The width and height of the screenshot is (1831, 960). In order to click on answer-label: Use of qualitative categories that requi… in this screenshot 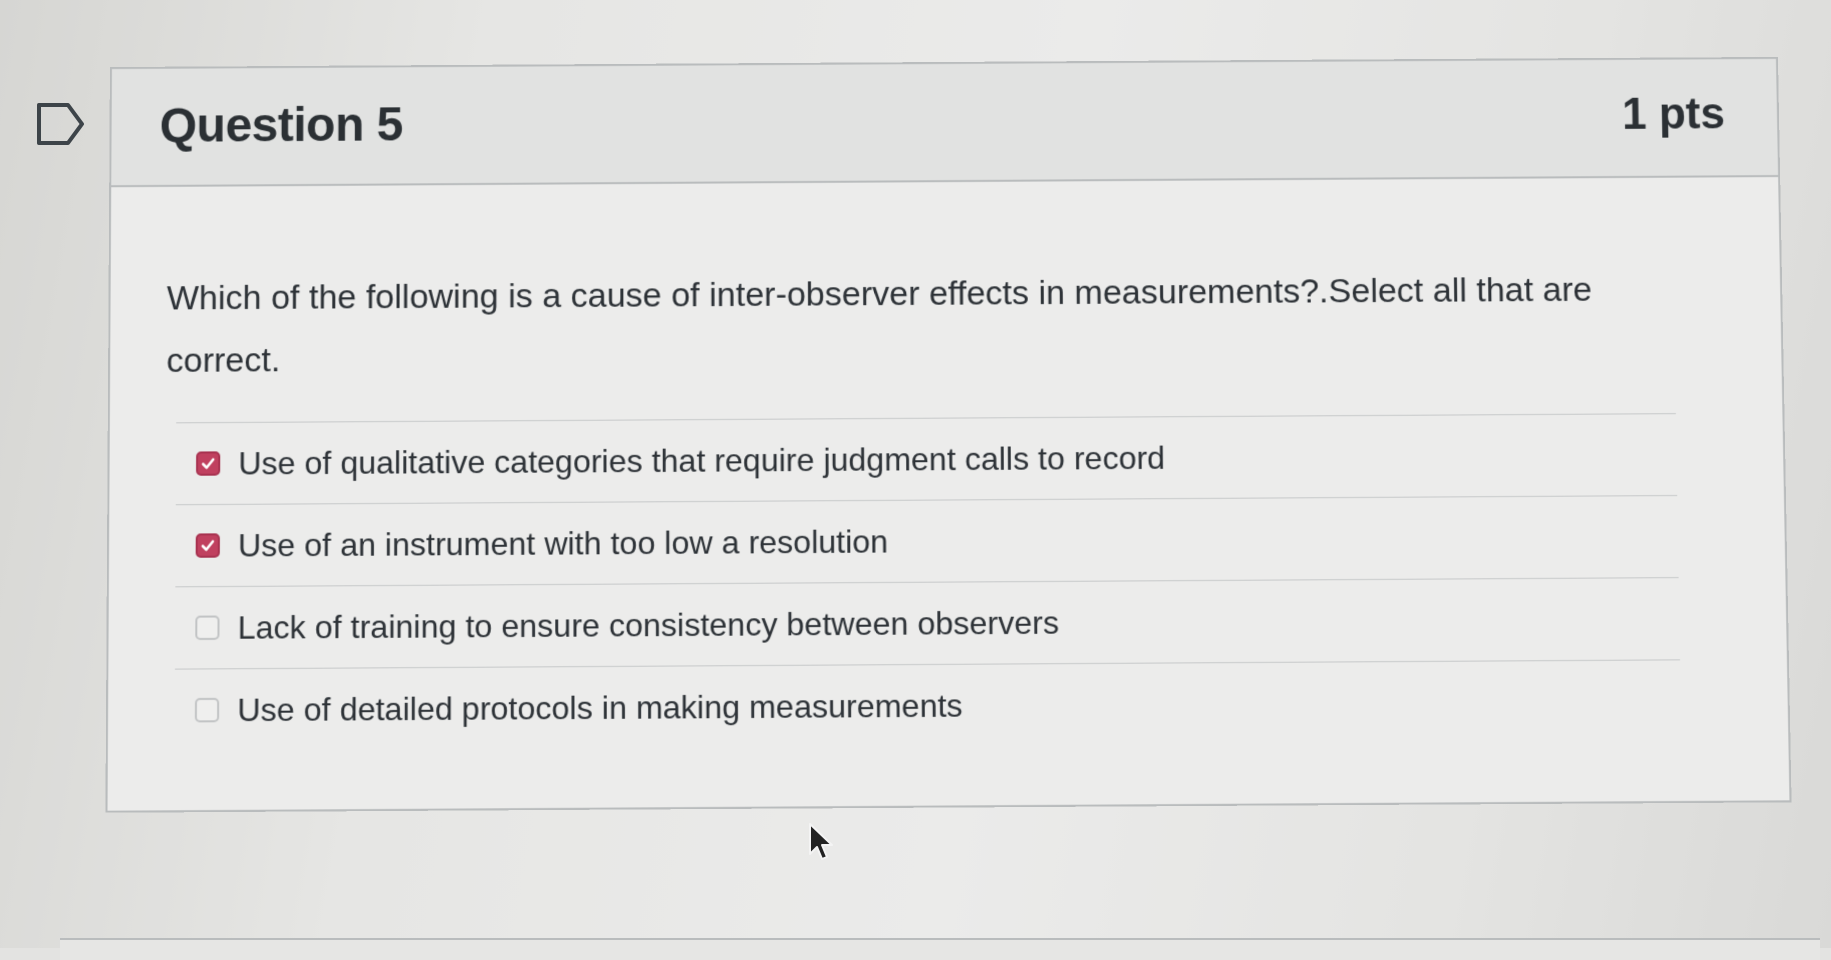, I will do `click(701, 460)`.